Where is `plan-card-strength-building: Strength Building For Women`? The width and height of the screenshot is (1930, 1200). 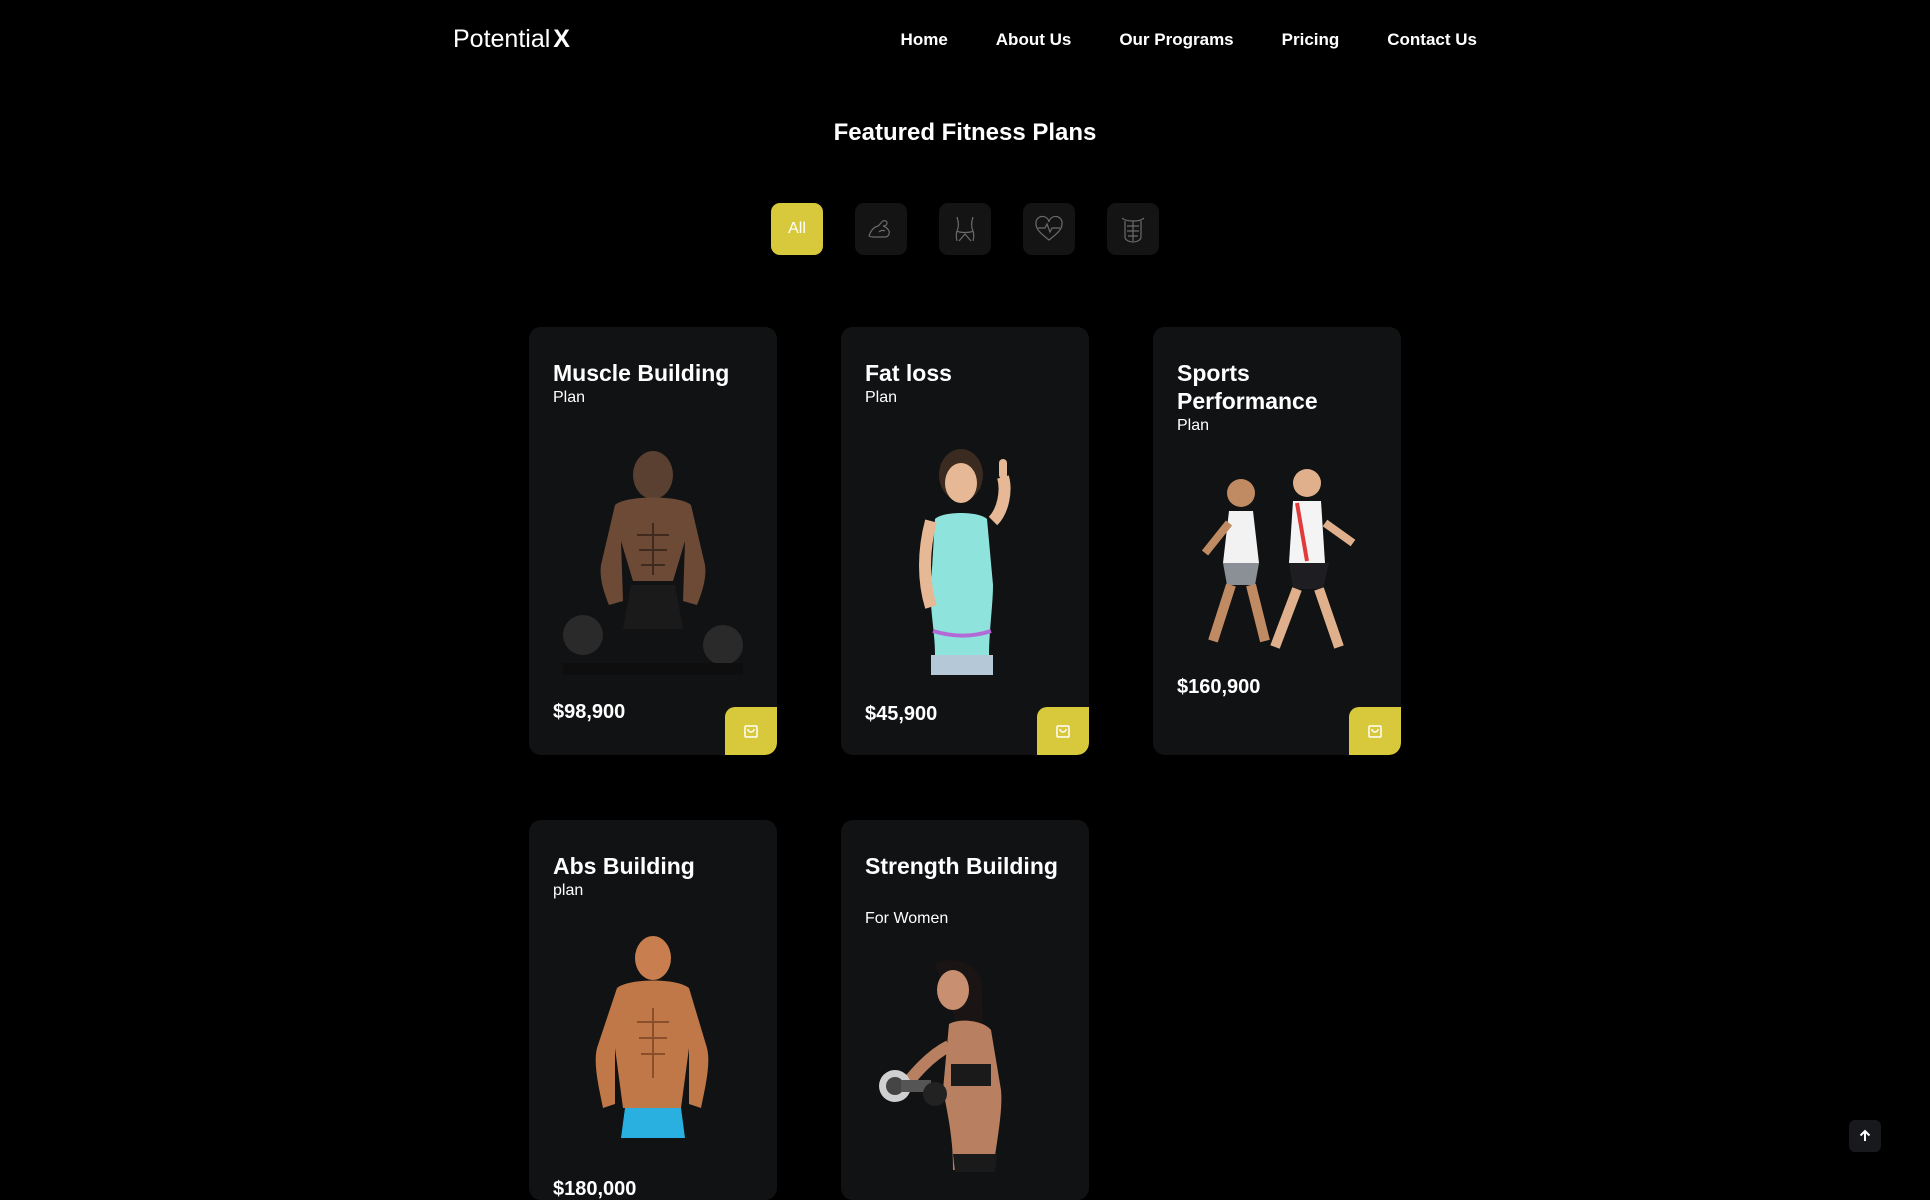 plan-card-strength-building: Strength Building For Women is located at coordinates (965, 1010).